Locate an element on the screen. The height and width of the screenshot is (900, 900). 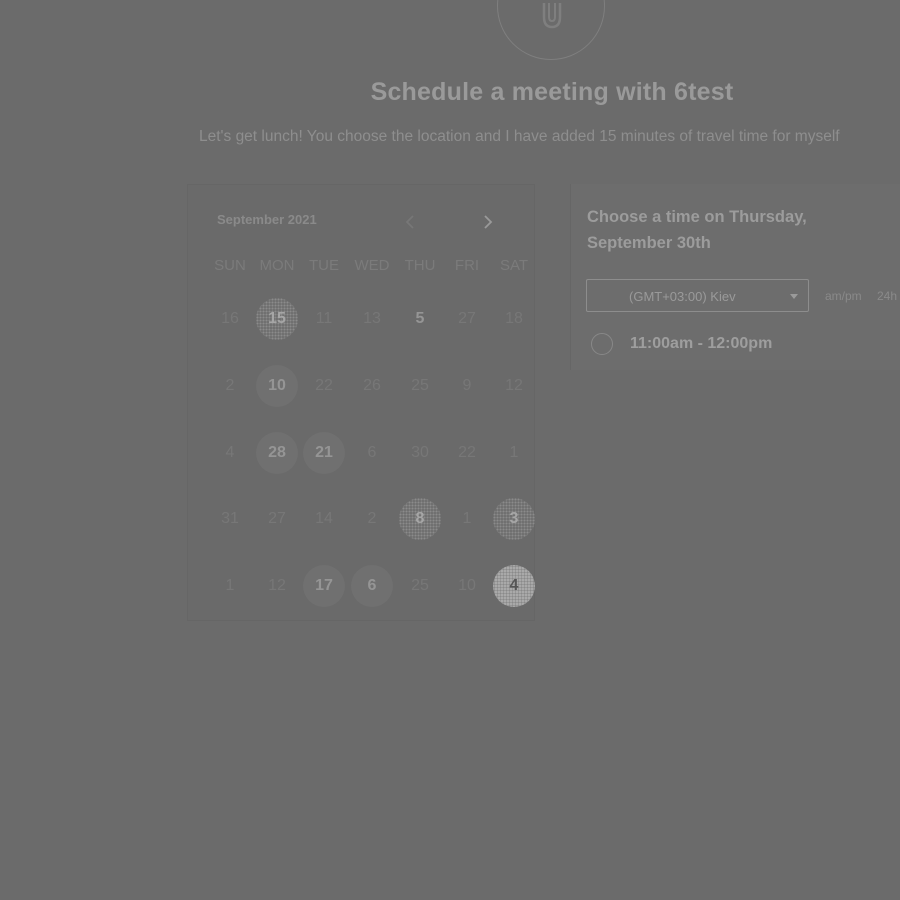
calendar-day: 16 is located at coordinates (230, 318).